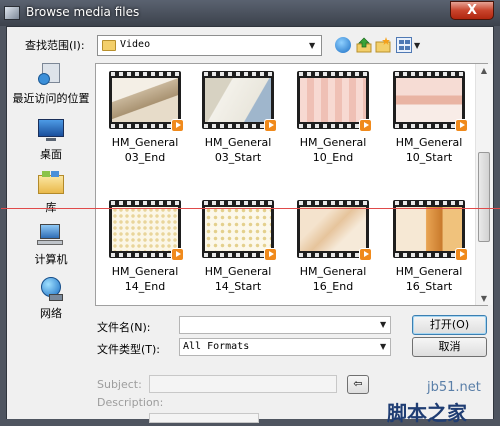  Describe the element at coordinates (429, 247) in the screenshot. I see `file-item: HM_General 16_Start` at that location.